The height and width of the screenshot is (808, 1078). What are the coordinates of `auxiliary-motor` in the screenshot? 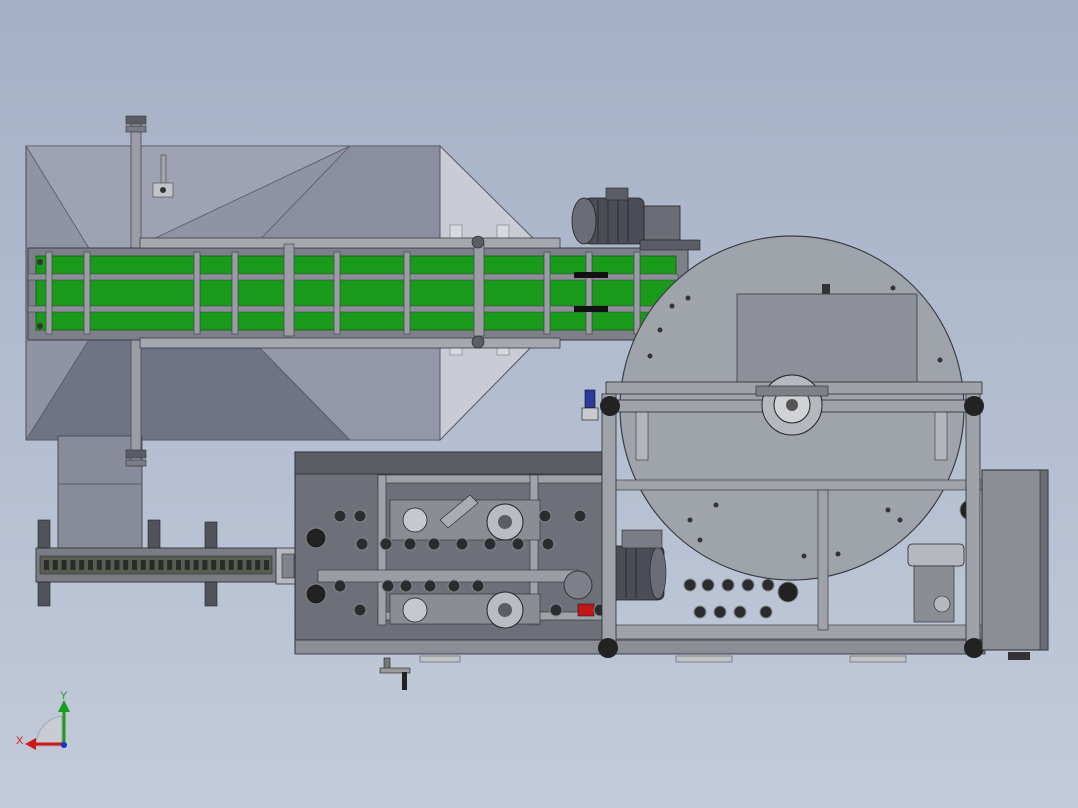 It's located at (936, 583).